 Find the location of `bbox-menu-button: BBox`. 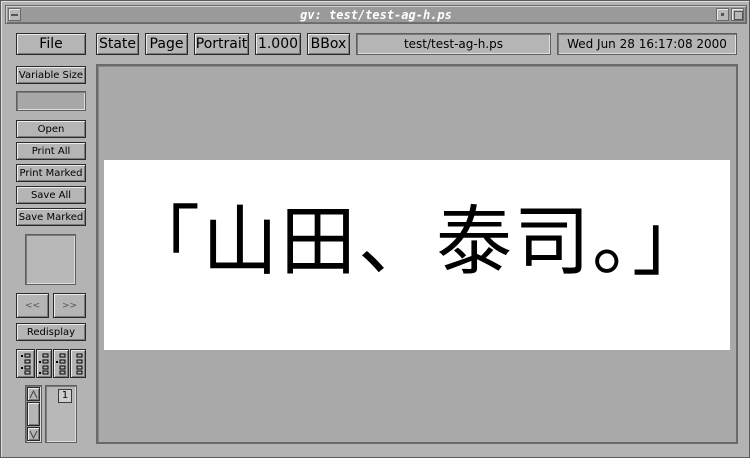

bbox-menu-button: BBox is located at coordinates (328, 44).